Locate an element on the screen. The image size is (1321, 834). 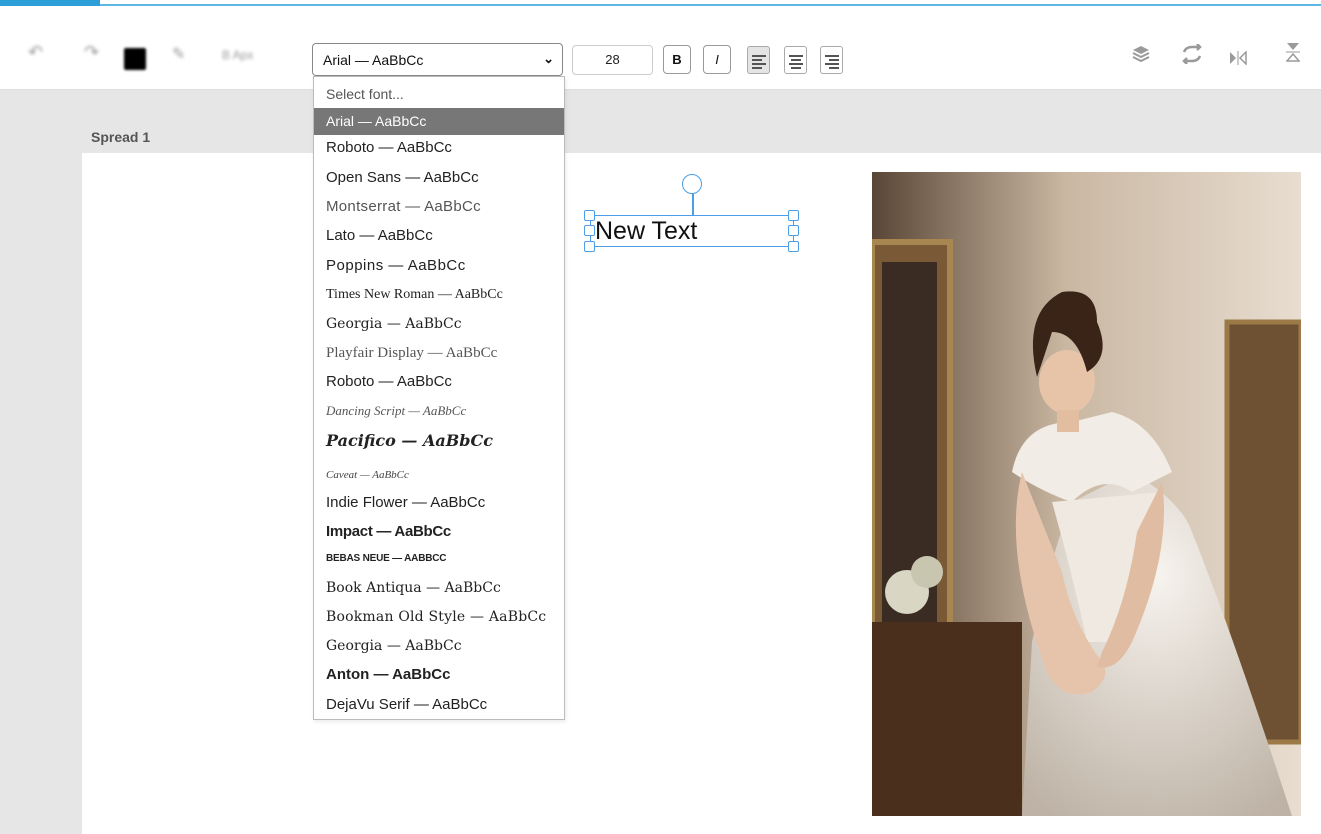
font-select-value: Arial — AaBbCc is located at coordinates (373, 60).